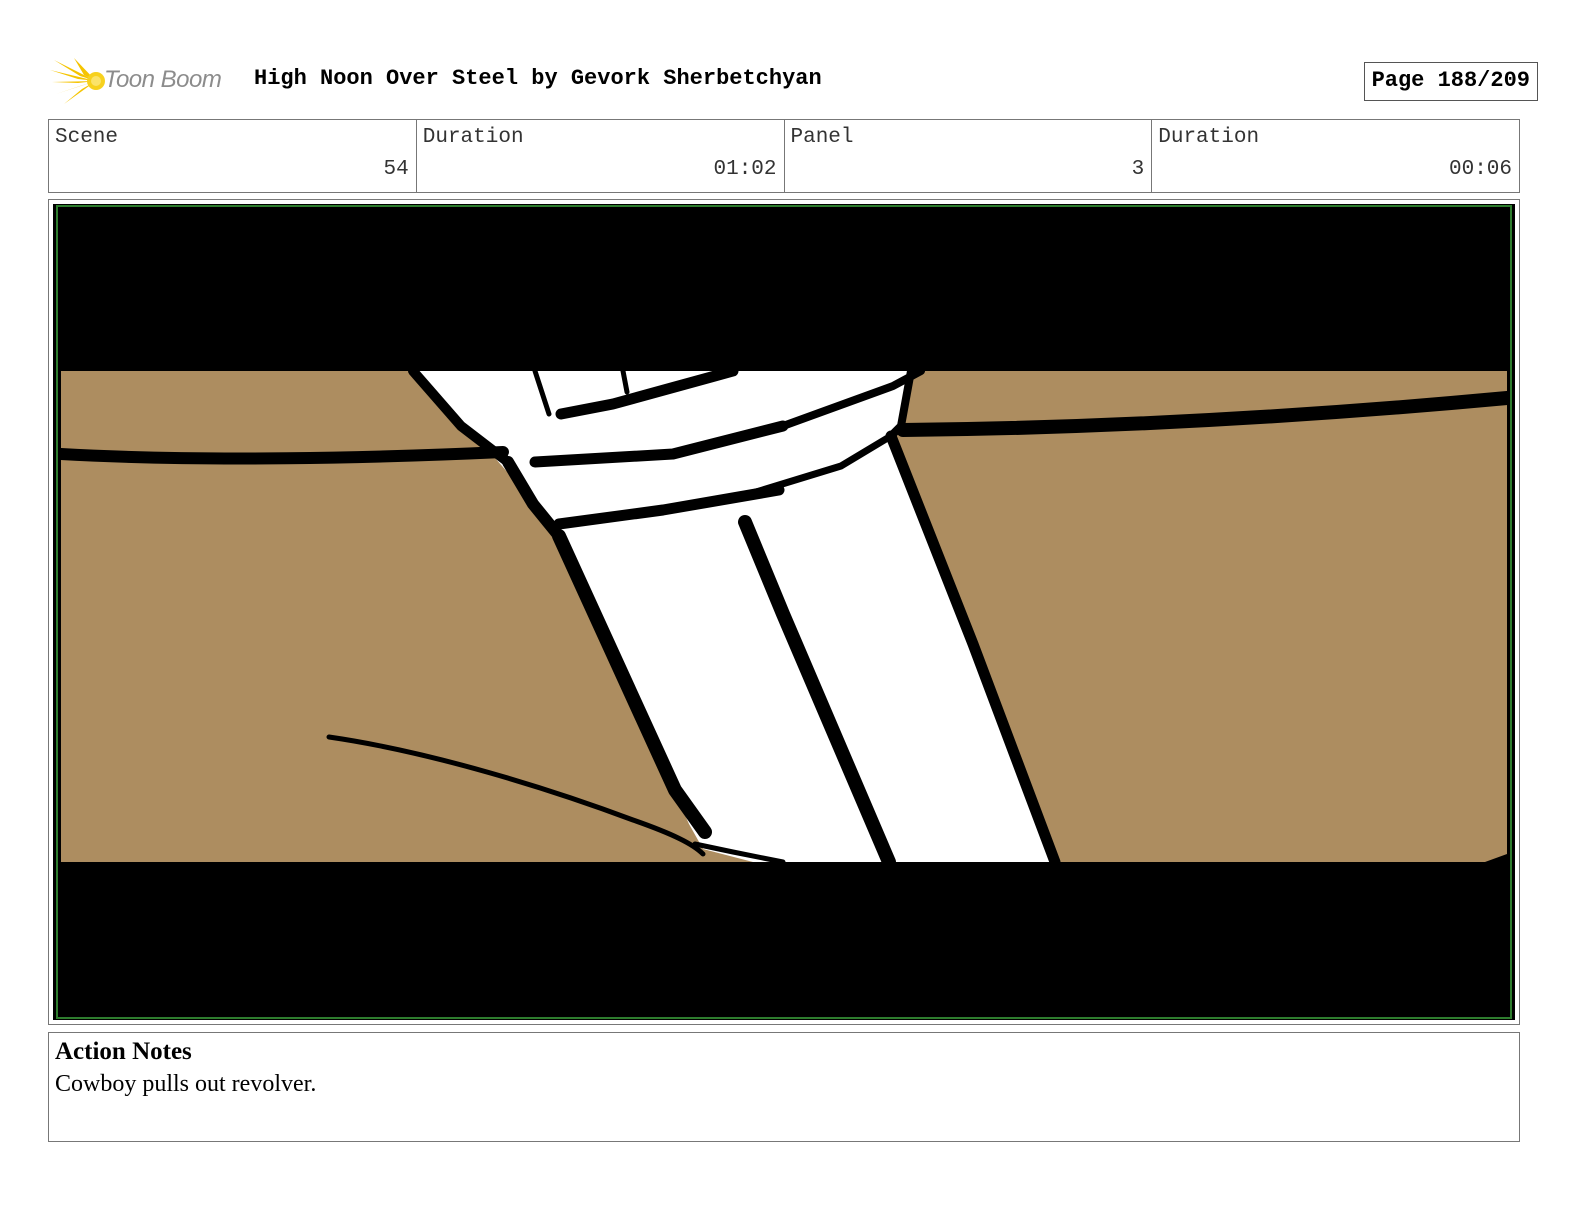  Describe the element at coordinates (163, 79) in the screenshot. I see `logo-text: Toon Boom` at that location.